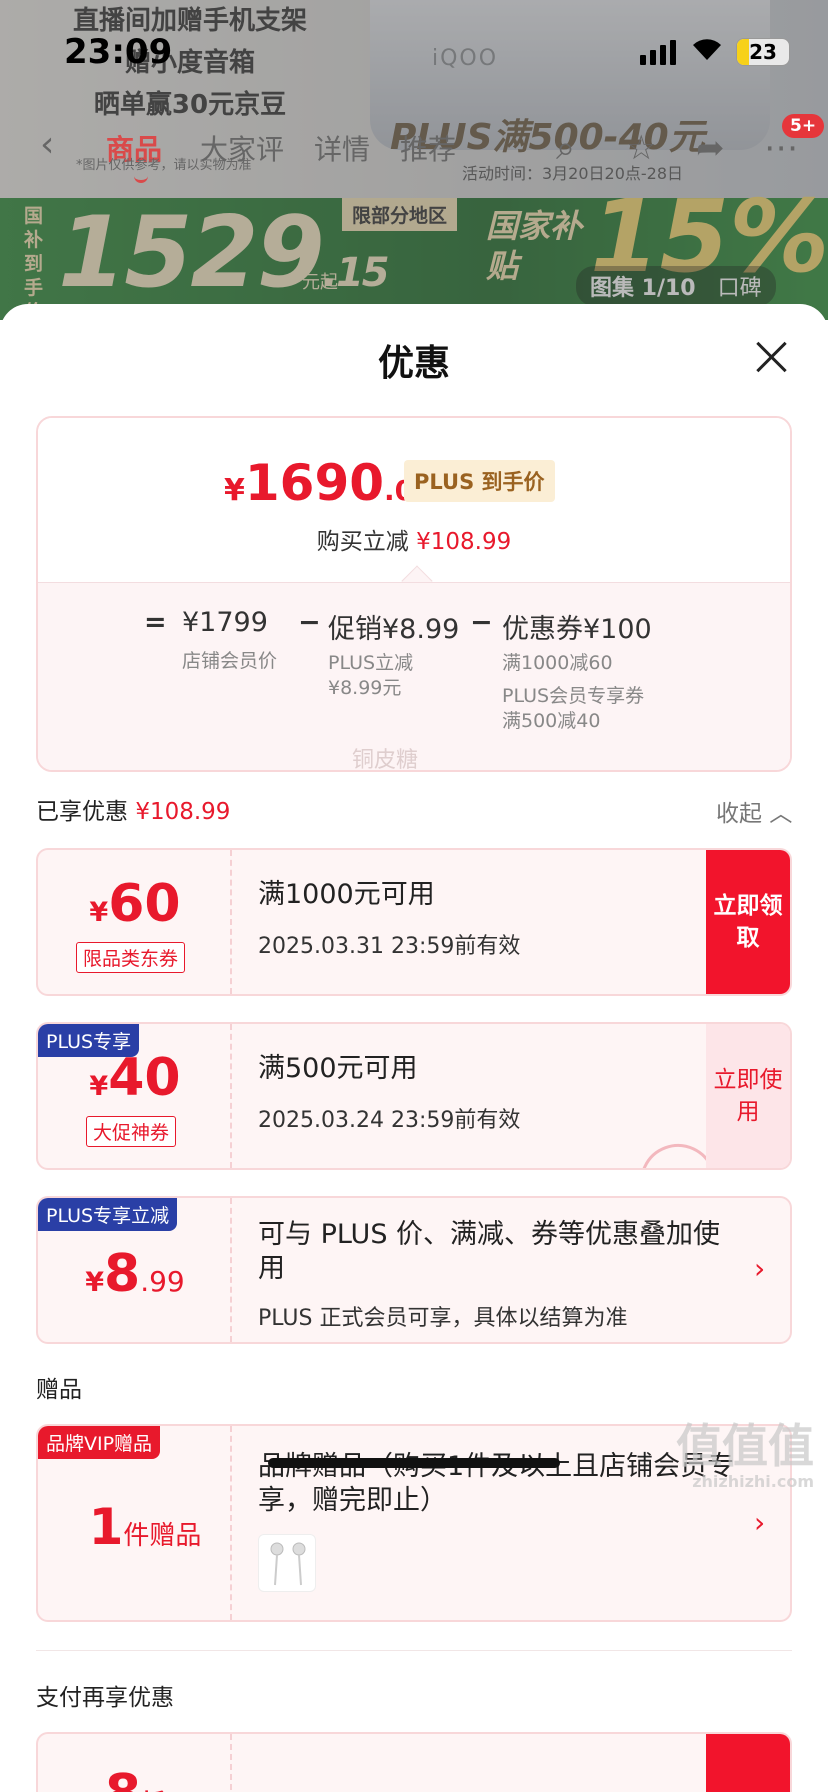 The width and height of the screenshot is (828, 1792). What do you see at coordinates (371, 663) in the screenshot?
I see `promo-label-line: PLUS立减` at bounding box center [371, 663].